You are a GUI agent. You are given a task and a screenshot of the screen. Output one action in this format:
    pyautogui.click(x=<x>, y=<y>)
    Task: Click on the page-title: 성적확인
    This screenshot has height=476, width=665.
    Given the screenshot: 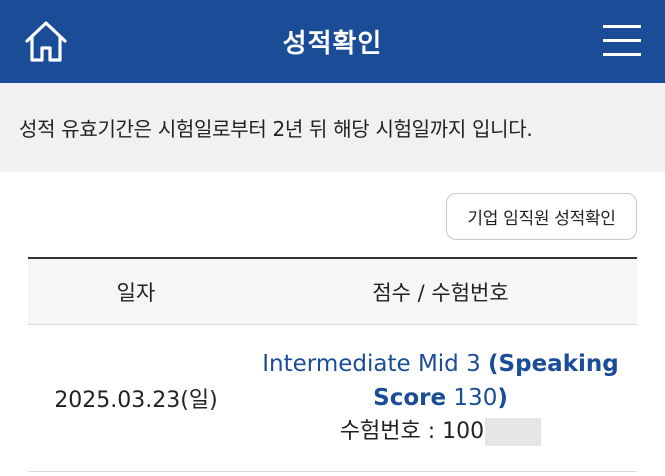 What is the action you would take?
    pyautogui.click(x=332, y=44)
    